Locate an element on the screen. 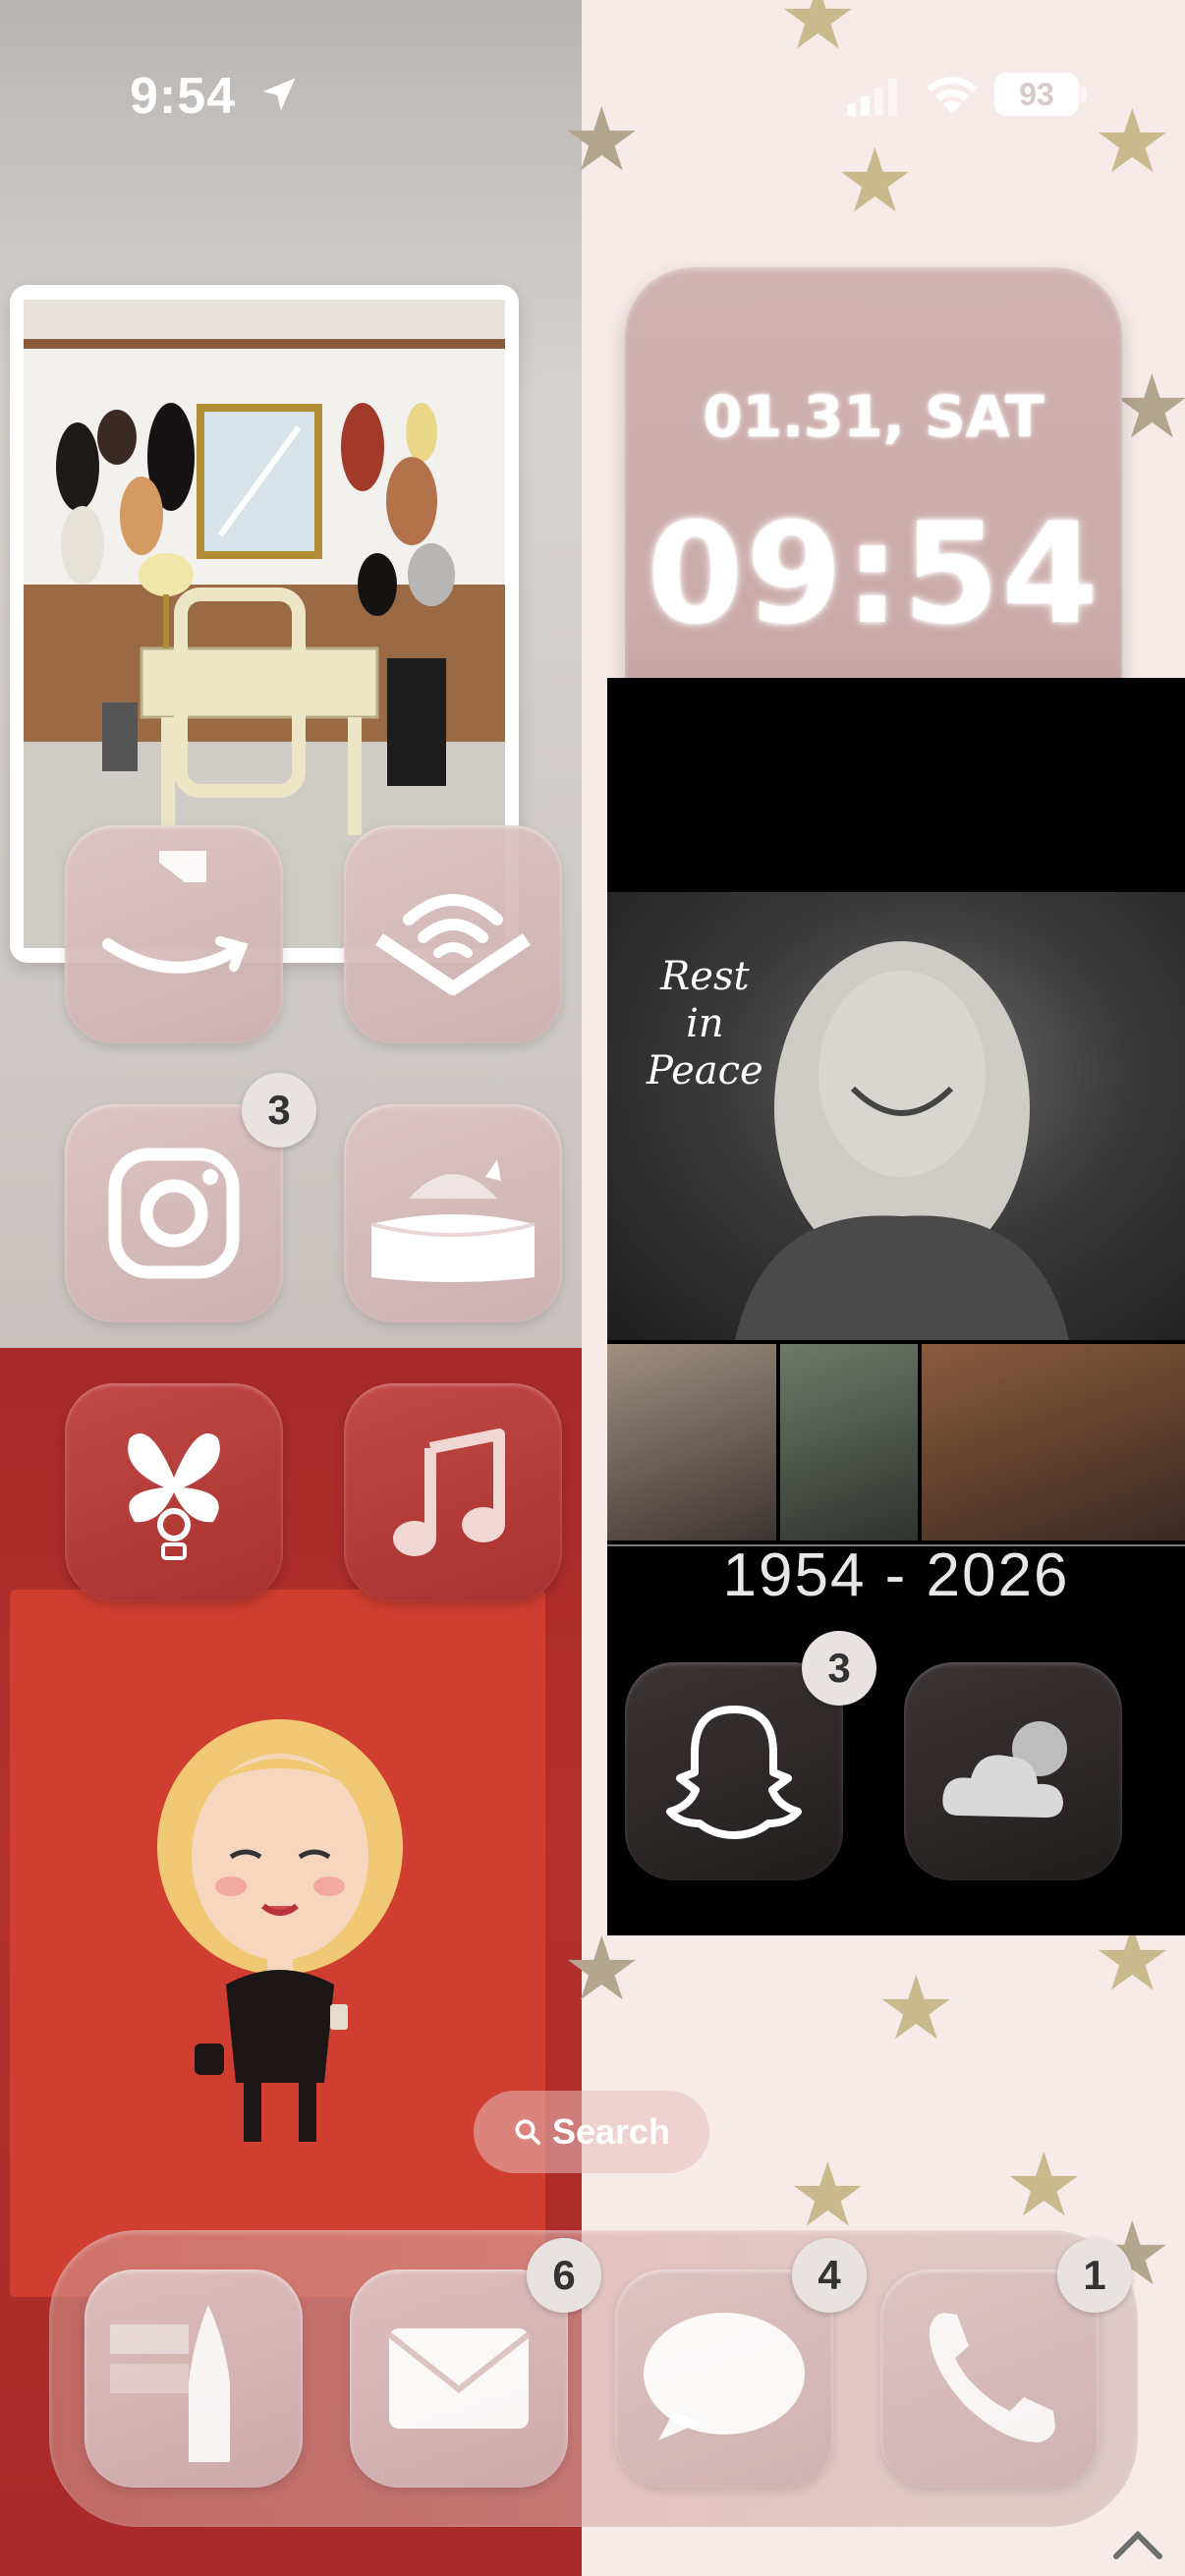 The image size is (1185, 2576). phone-app is located at coordinates (990, 2378).